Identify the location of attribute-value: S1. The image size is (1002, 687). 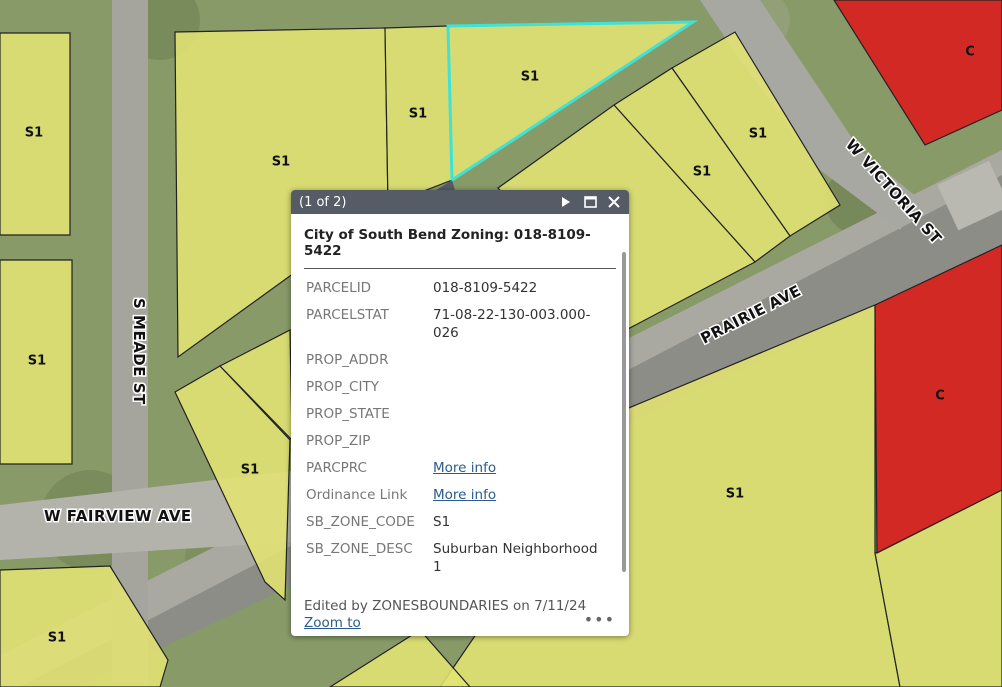
(442, 522).